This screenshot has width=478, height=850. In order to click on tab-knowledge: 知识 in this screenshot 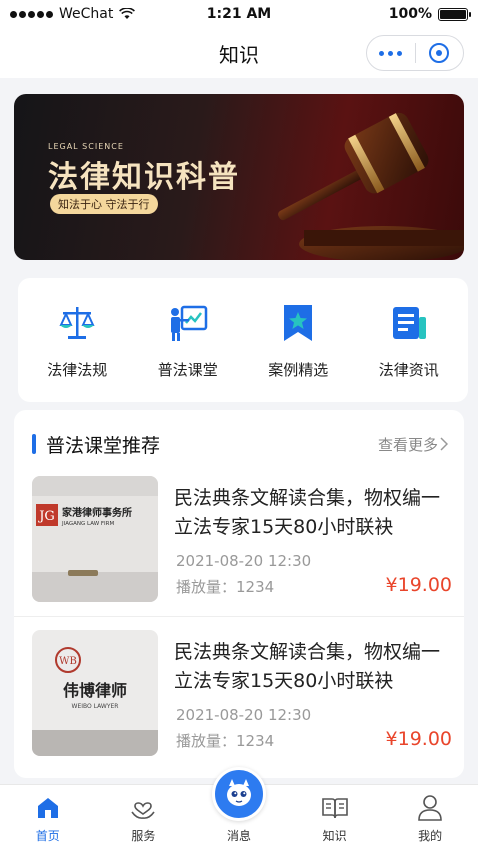, I will do `click(335, 817)`.